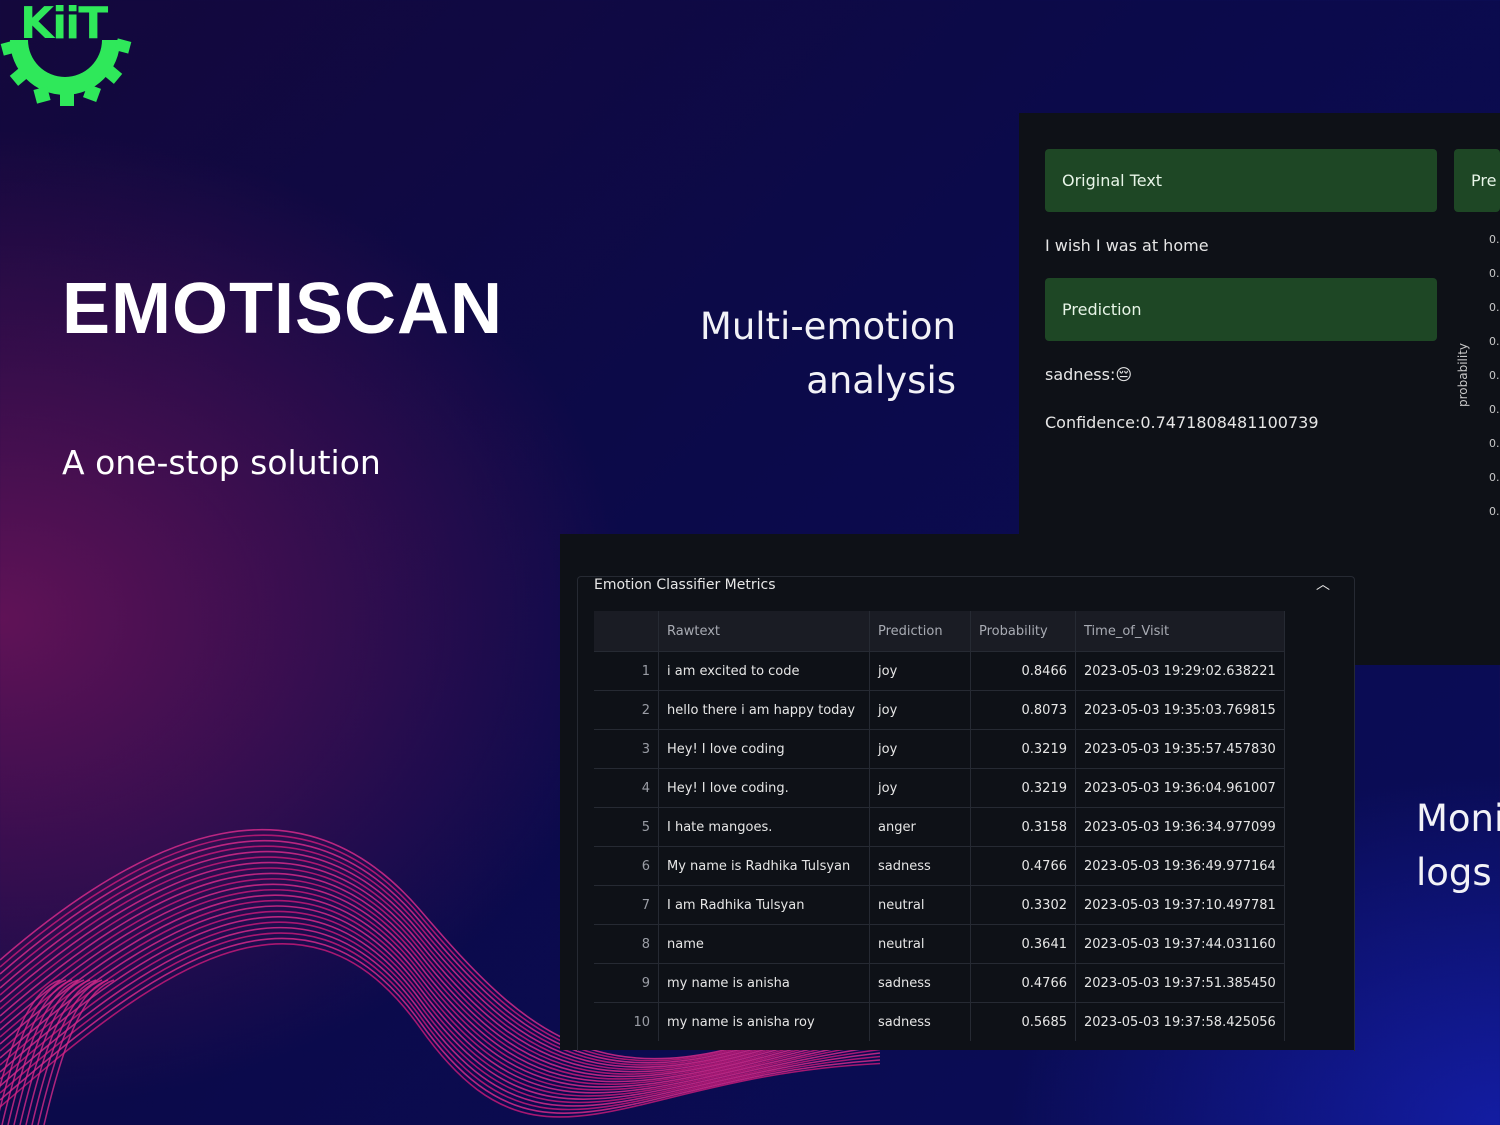 The width and height of the screenshot is (1500, 1125). I want to click on table-cell: 0.3302, so click(1023, 905).